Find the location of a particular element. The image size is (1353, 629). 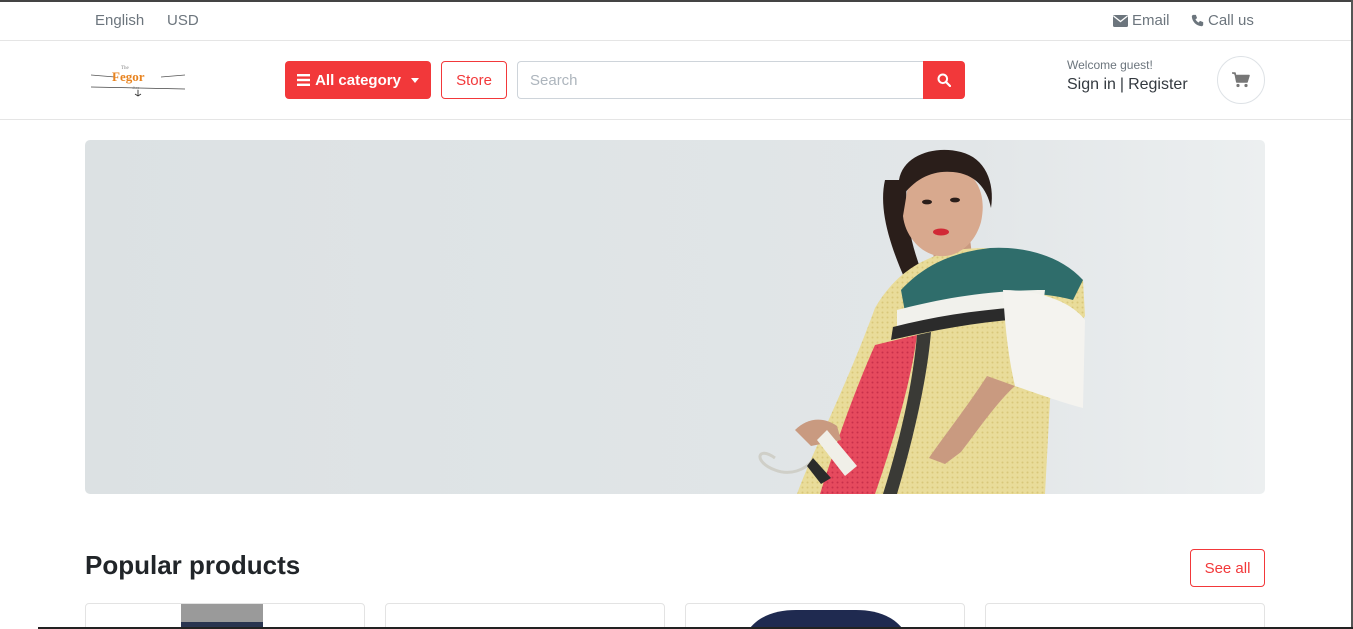

top-bar: English USD Email Call us is located at coordinates (675, 21).